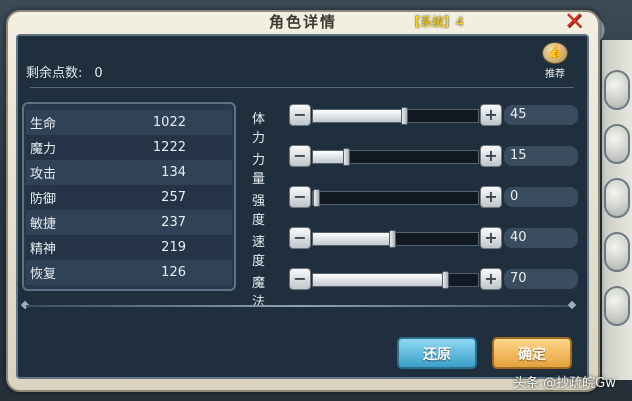 This screenshot has width=632, height=401. What do you see at coordinates (437, 353) in the screenshot?
I see `reset-button: 还原` at bounding box center [437, 353].